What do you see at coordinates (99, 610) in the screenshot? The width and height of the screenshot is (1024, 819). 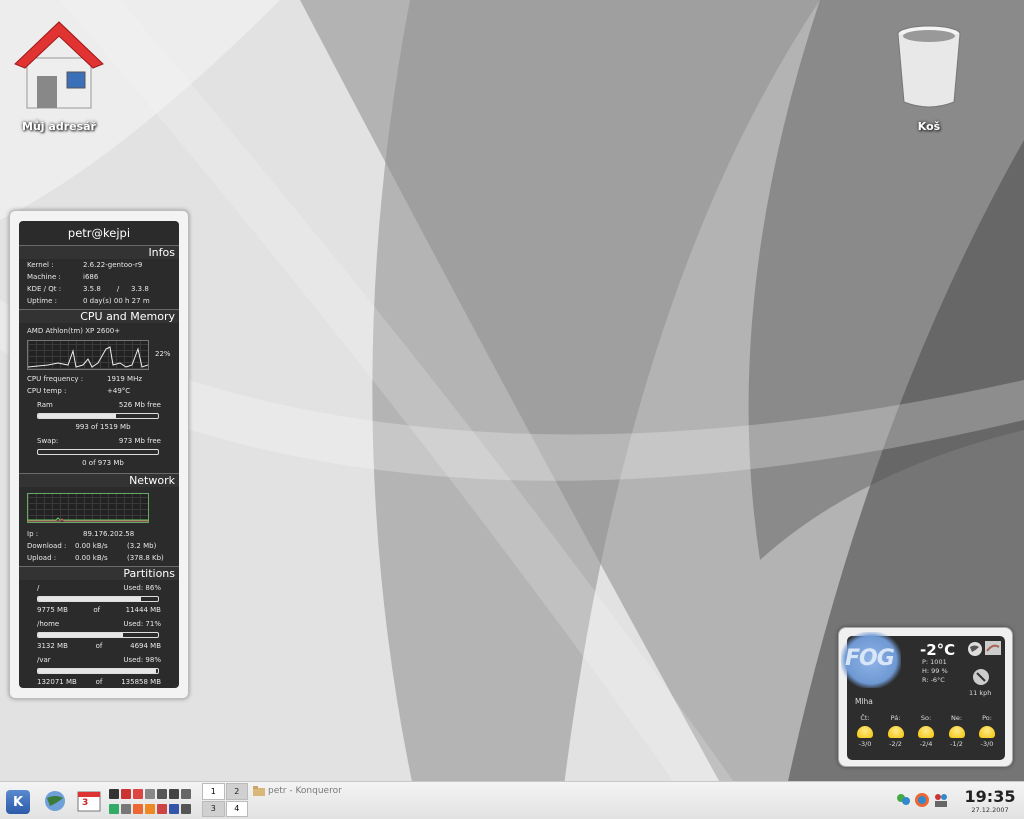 I see `partition-root-sizes: 9775 MB of 11444 MB` at bounding box center [99, 610].